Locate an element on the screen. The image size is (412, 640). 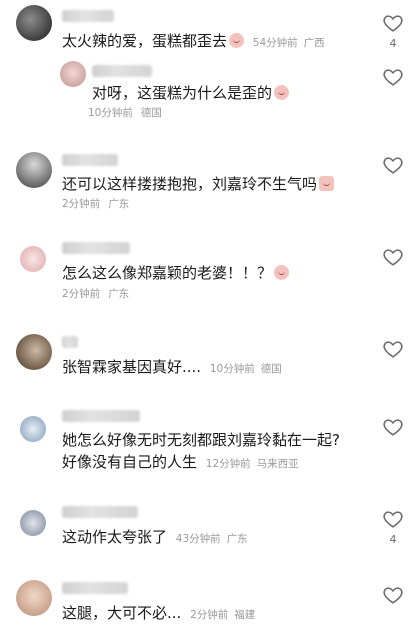
comment-text: 还可以这样搂搂抱抱，刘嘉玲不生气吗 is located at coordinates (198, 184).